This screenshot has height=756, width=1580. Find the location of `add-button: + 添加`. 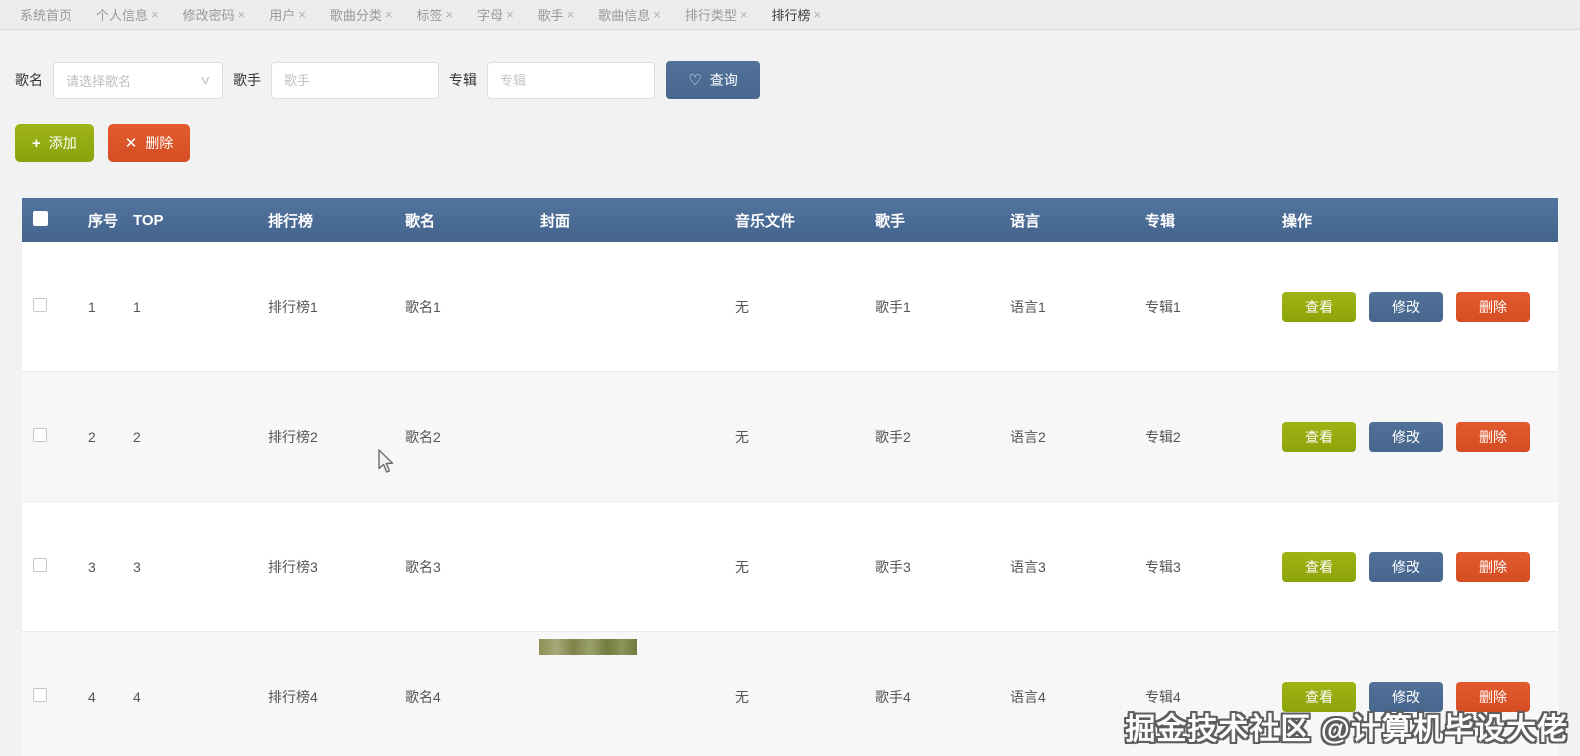

add-button: + 添加 is located at coordinates (54, 143).